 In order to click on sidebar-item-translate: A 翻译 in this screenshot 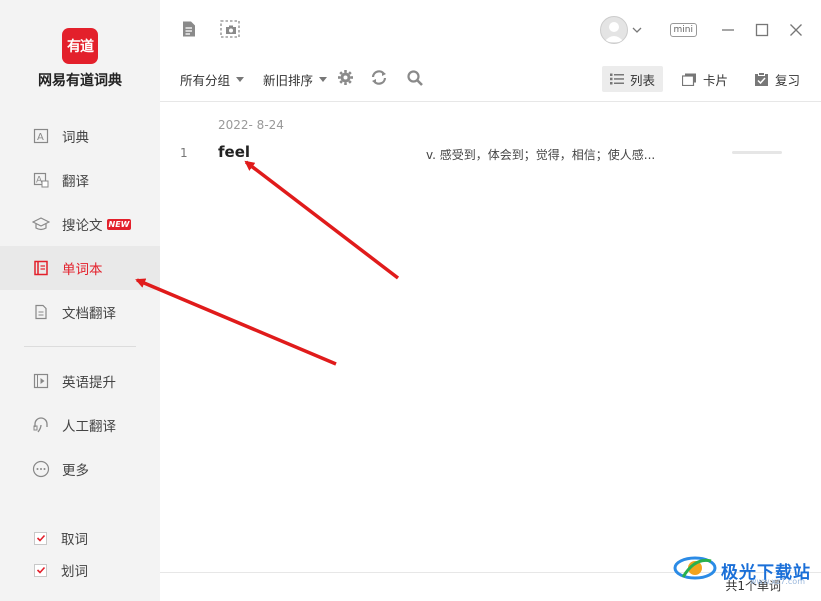, I will do `click(80, 180)`.